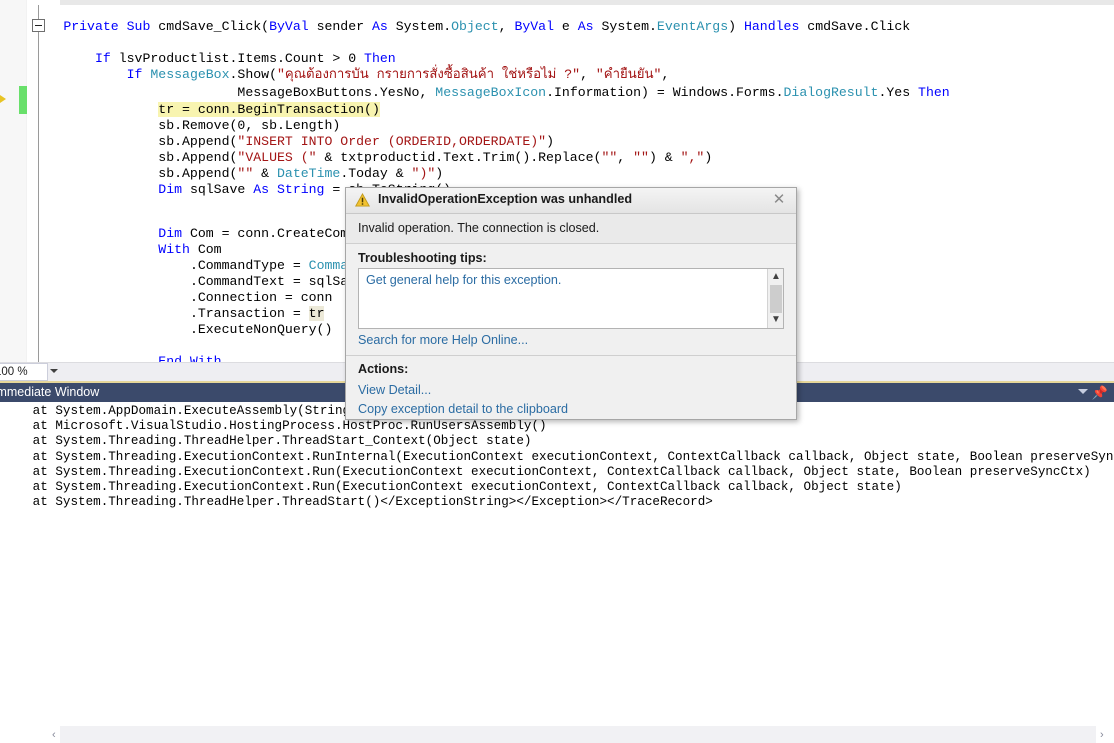  What do you see at coordinates (24, 372) in the screenshot?
I see `zoom-level-combobox: 100 %` at bounding box center [24, 372].